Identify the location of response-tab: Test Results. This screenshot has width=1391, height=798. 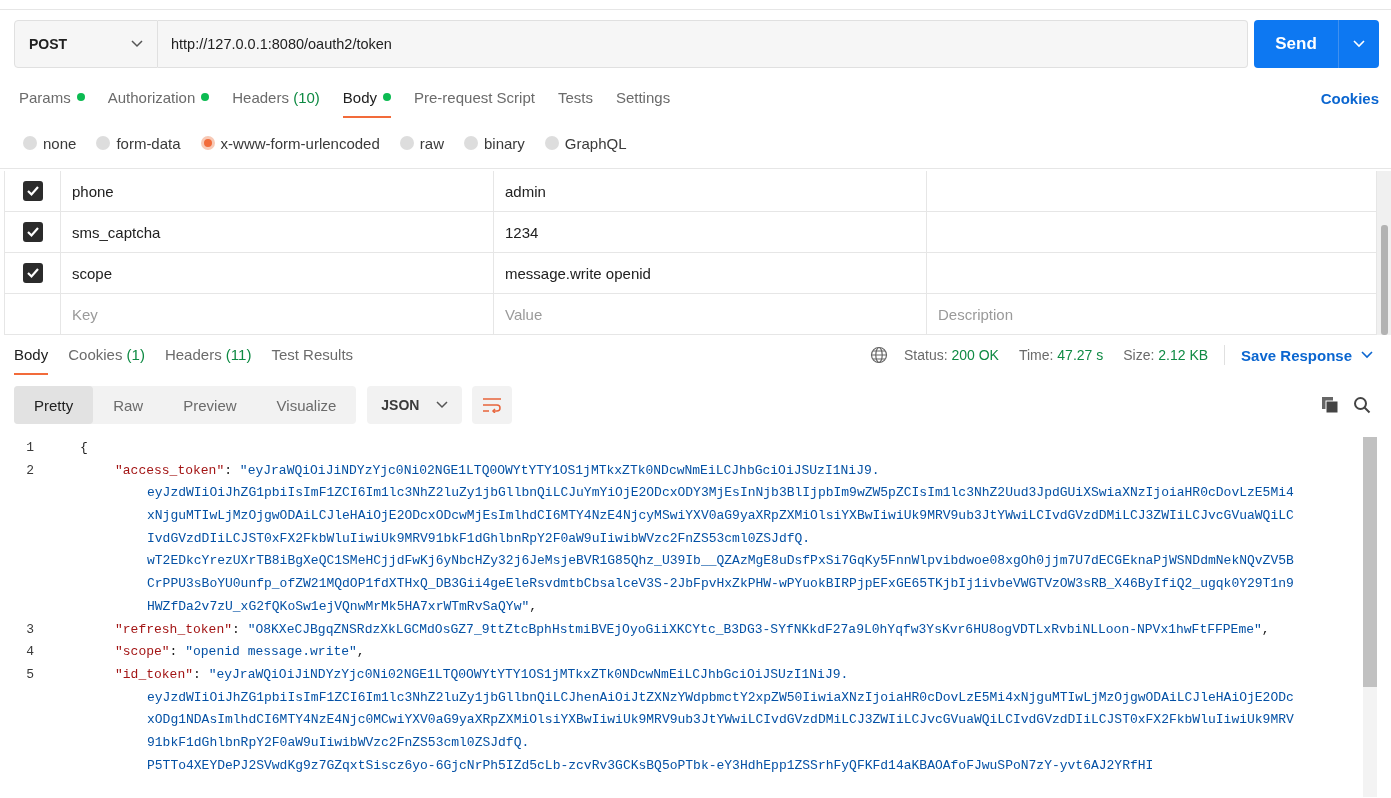
(312, 355).